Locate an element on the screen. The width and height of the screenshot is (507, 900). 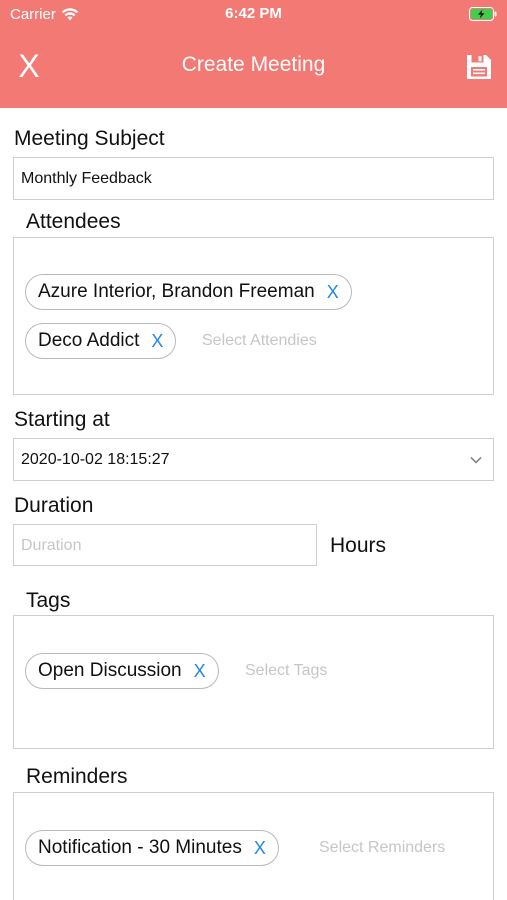
attendee-chip: Azure Interior, Brandon Freeman X is located at coordinates (188, 292).